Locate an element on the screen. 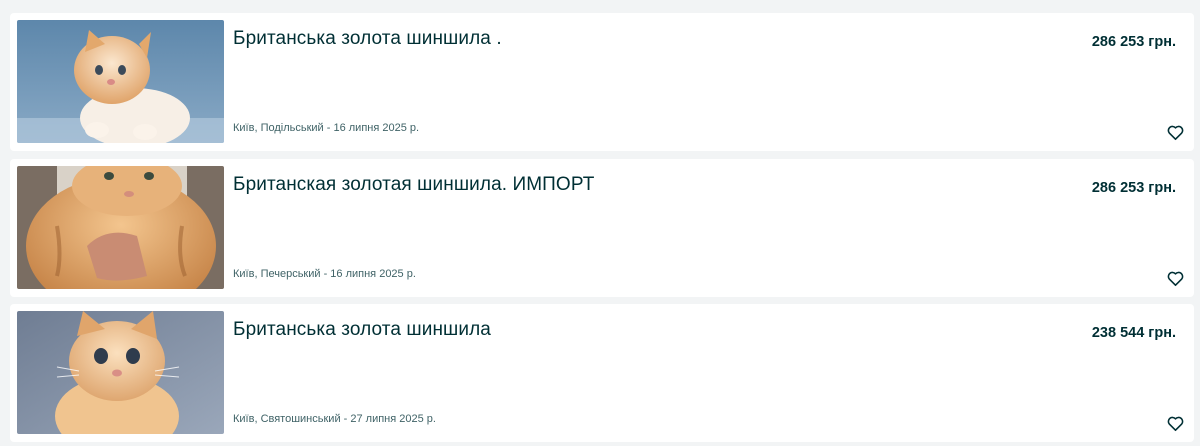 This screenshot has width=1200, height=446. listing-location-date: Київ, Печерський - 16 липня 2025 р. is located at coordinates (324, 274).